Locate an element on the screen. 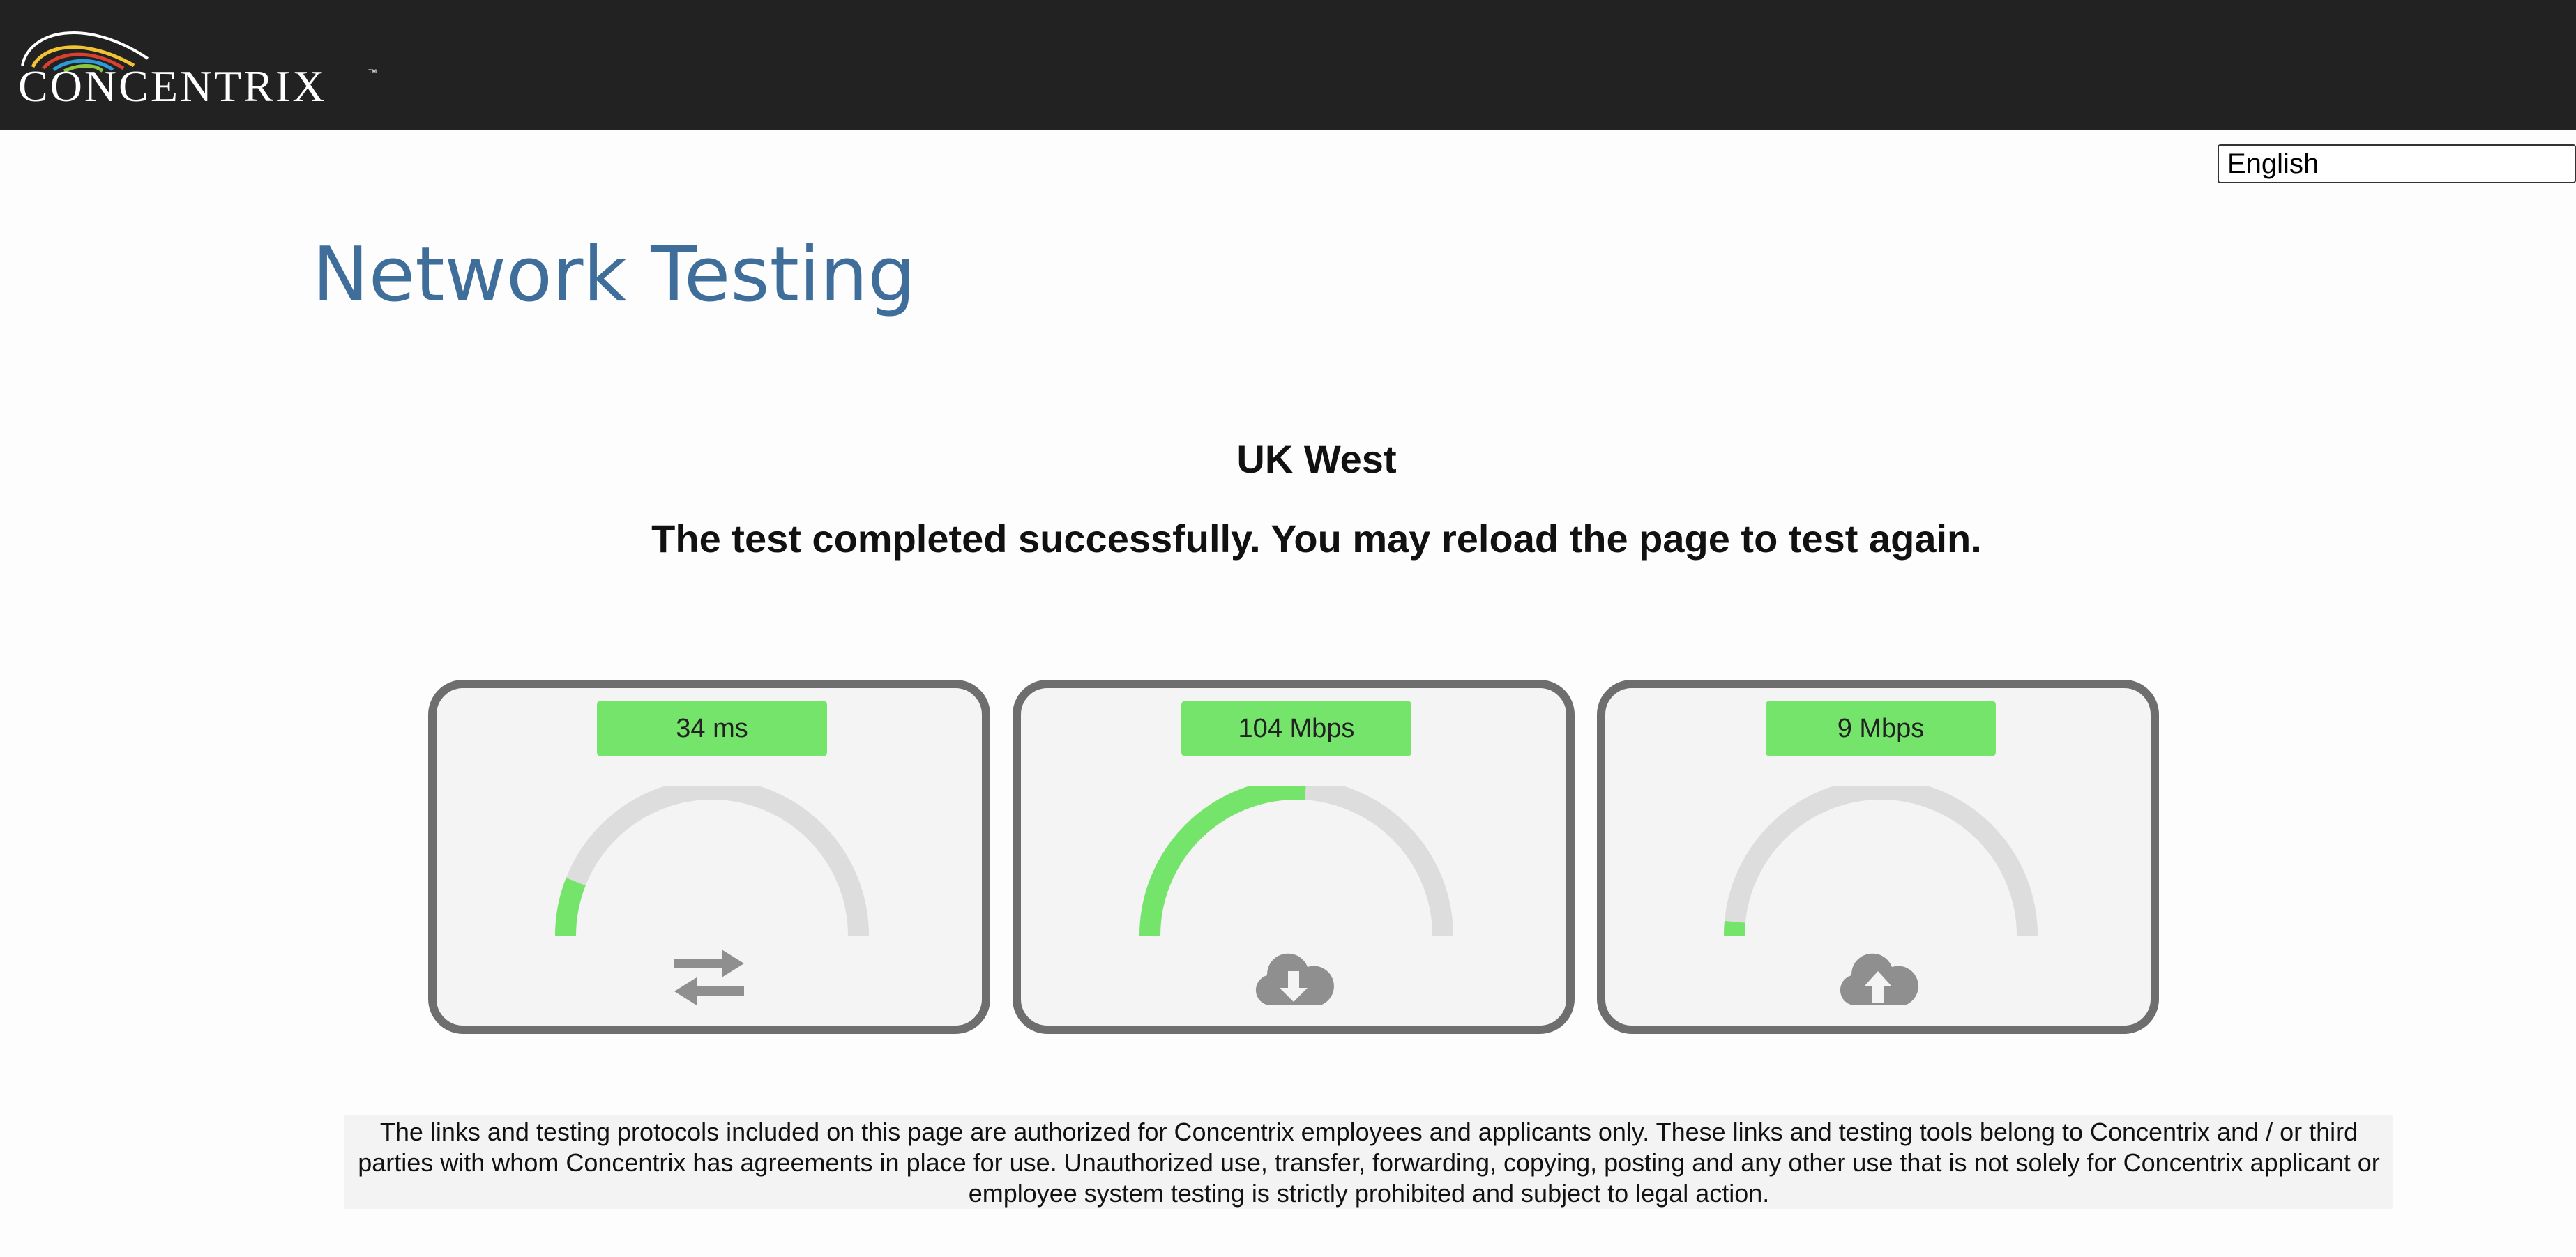  language-select: English is located at coordinates (2397, 163).